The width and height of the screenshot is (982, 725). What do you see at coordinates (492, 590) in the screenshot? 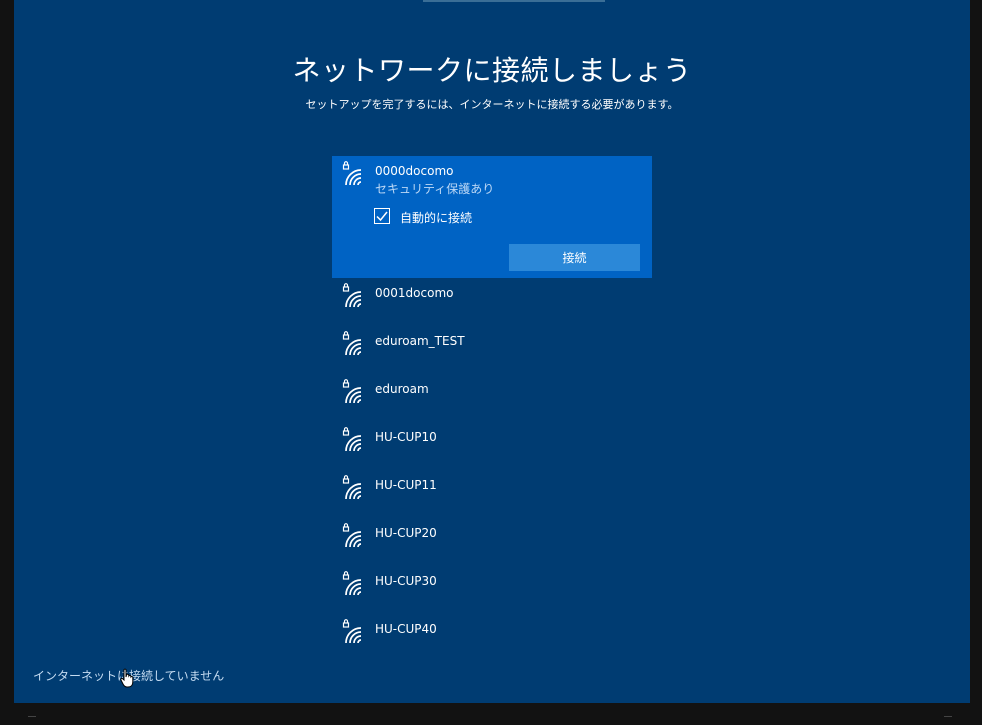
I see `network-item: HU-CUP30` at bounding box center [492, 590].